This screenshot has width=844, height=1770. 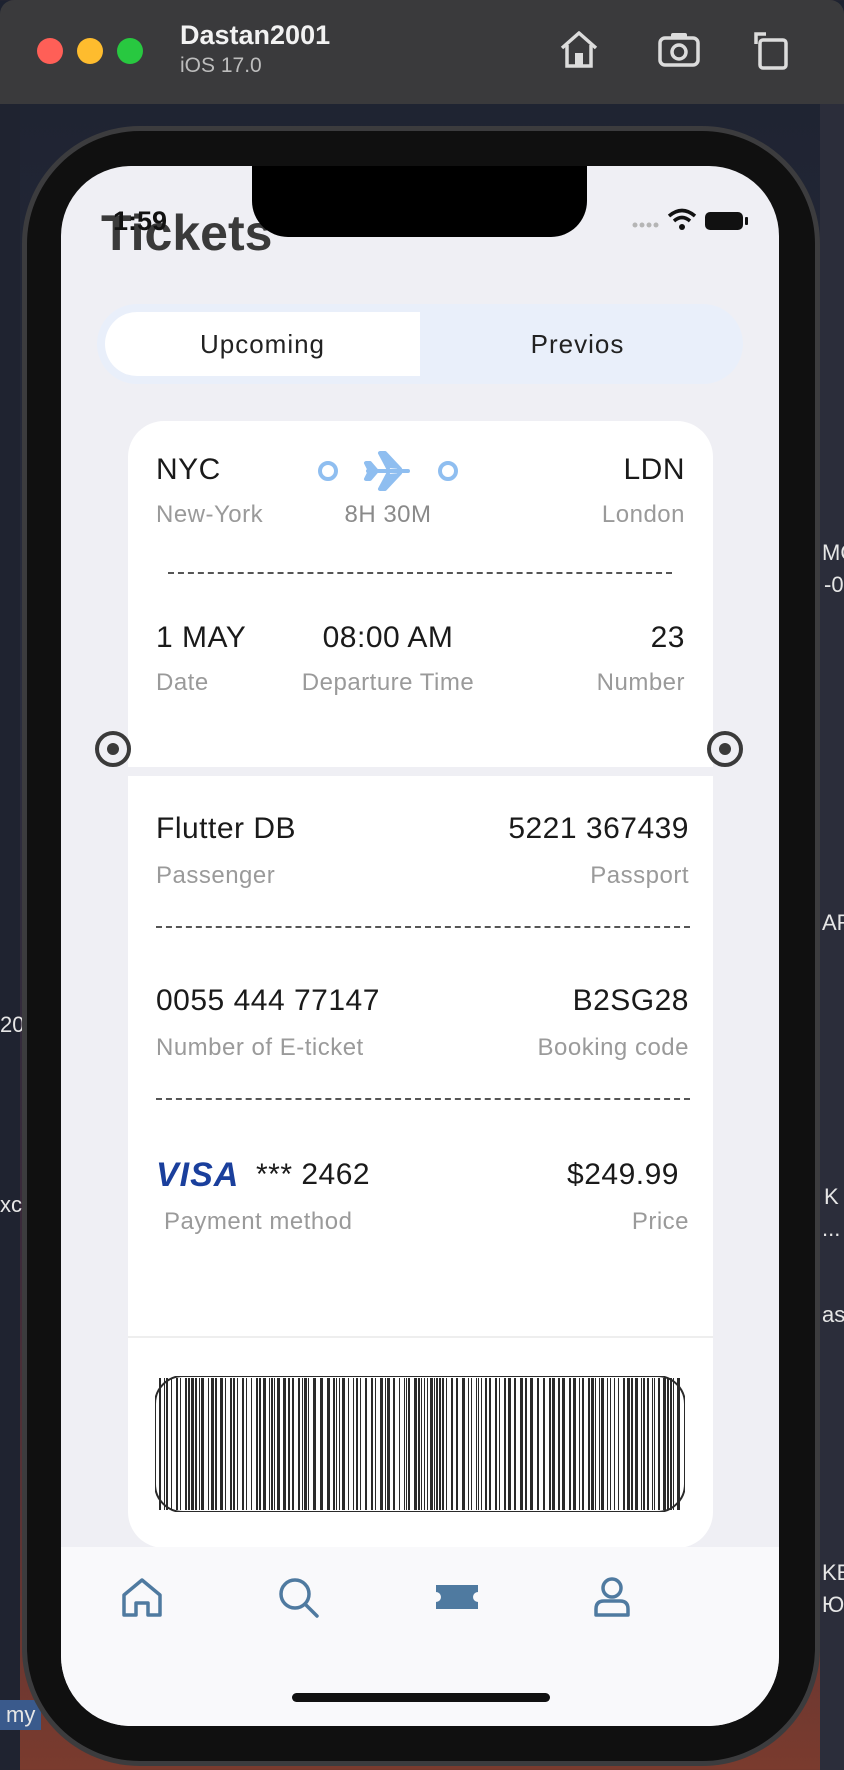 What do you see at coordinates (262, 344) in the screenshot?
I see `tab-upcoming: Upcoming` at bounding box center [262, 344].